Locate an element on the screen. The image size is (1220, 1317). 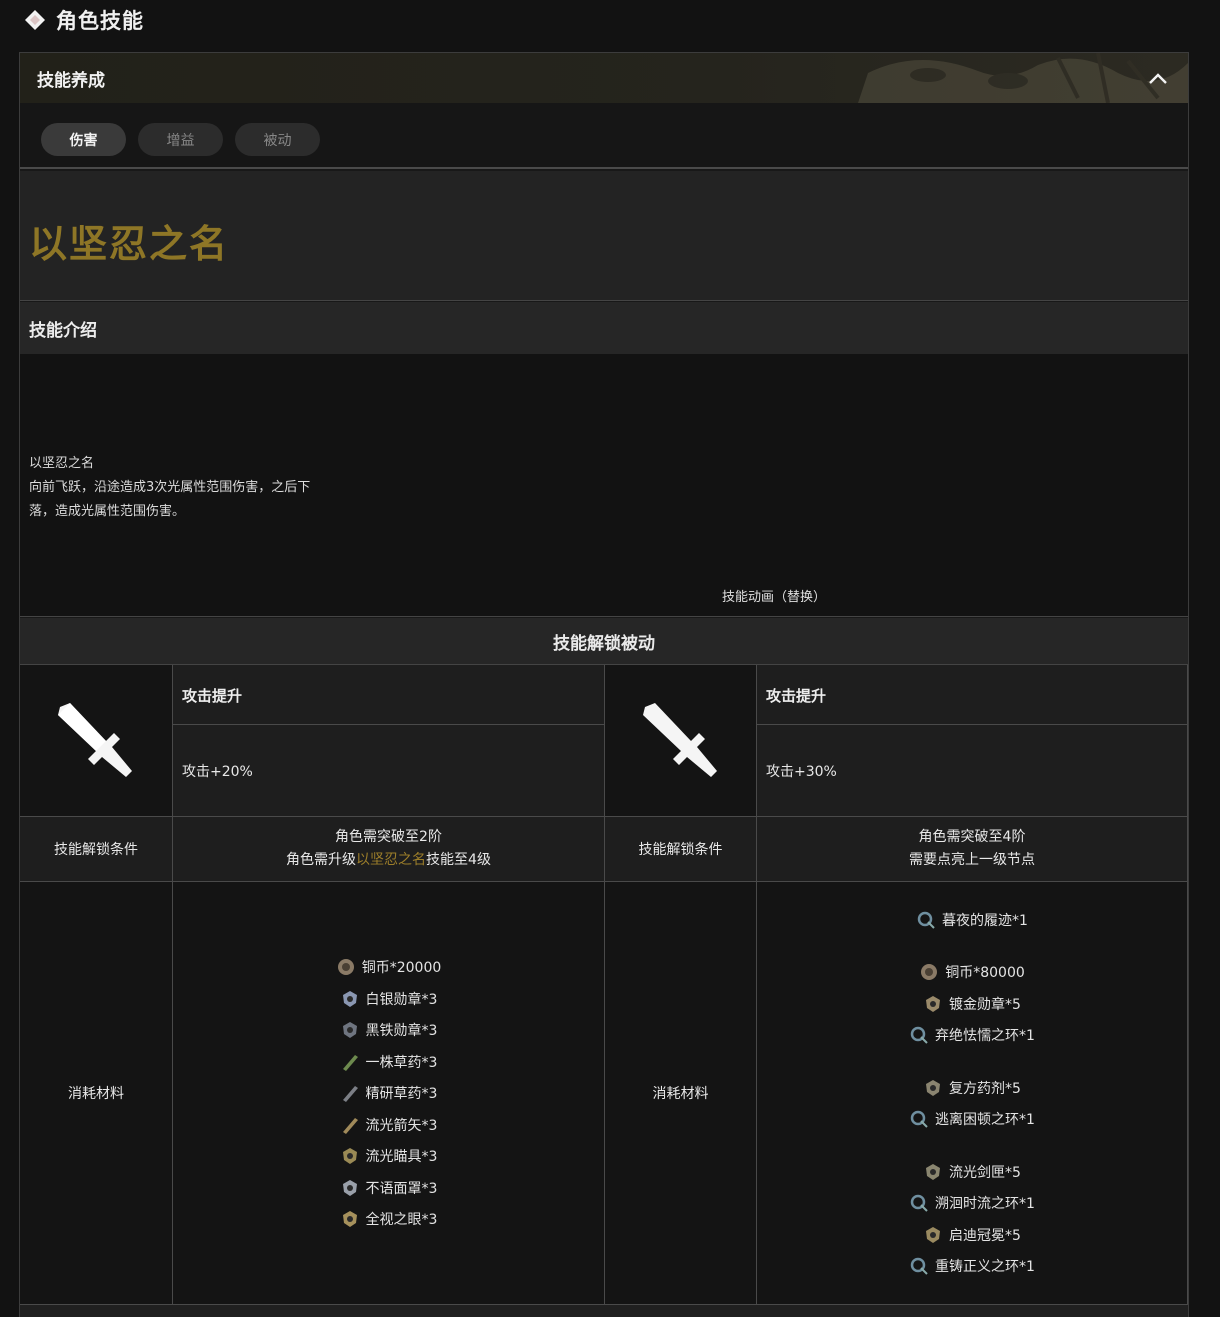
silver-medal-icon is located at coordinates (350, 999).